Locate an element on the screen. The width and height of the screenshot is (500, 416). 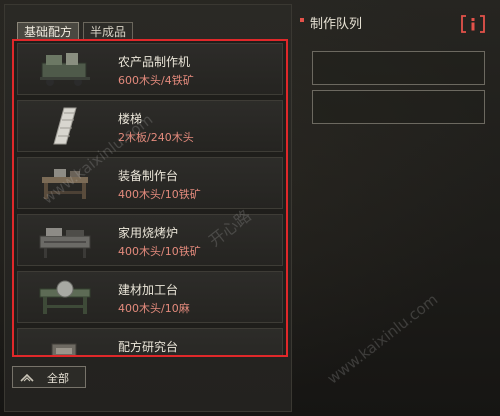
queue-bullet is located at coordinates (302, 20).